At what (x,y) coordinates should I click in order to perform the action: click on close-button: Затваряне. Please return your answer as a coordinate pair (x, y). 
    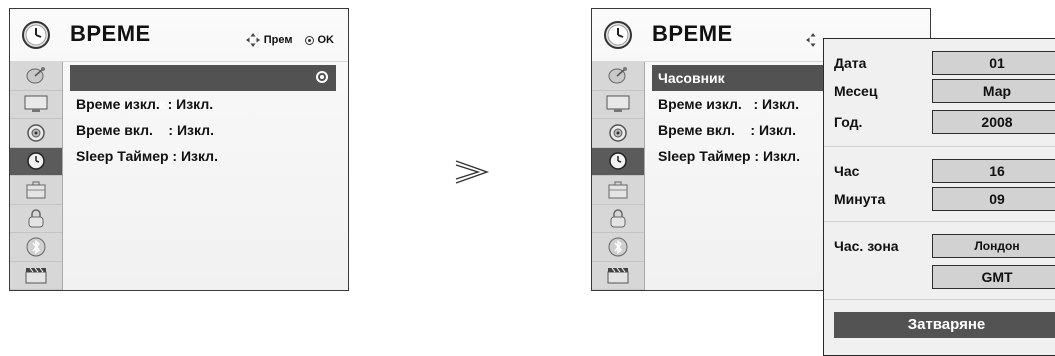
    Looking at the image, I should click on (944, 325).